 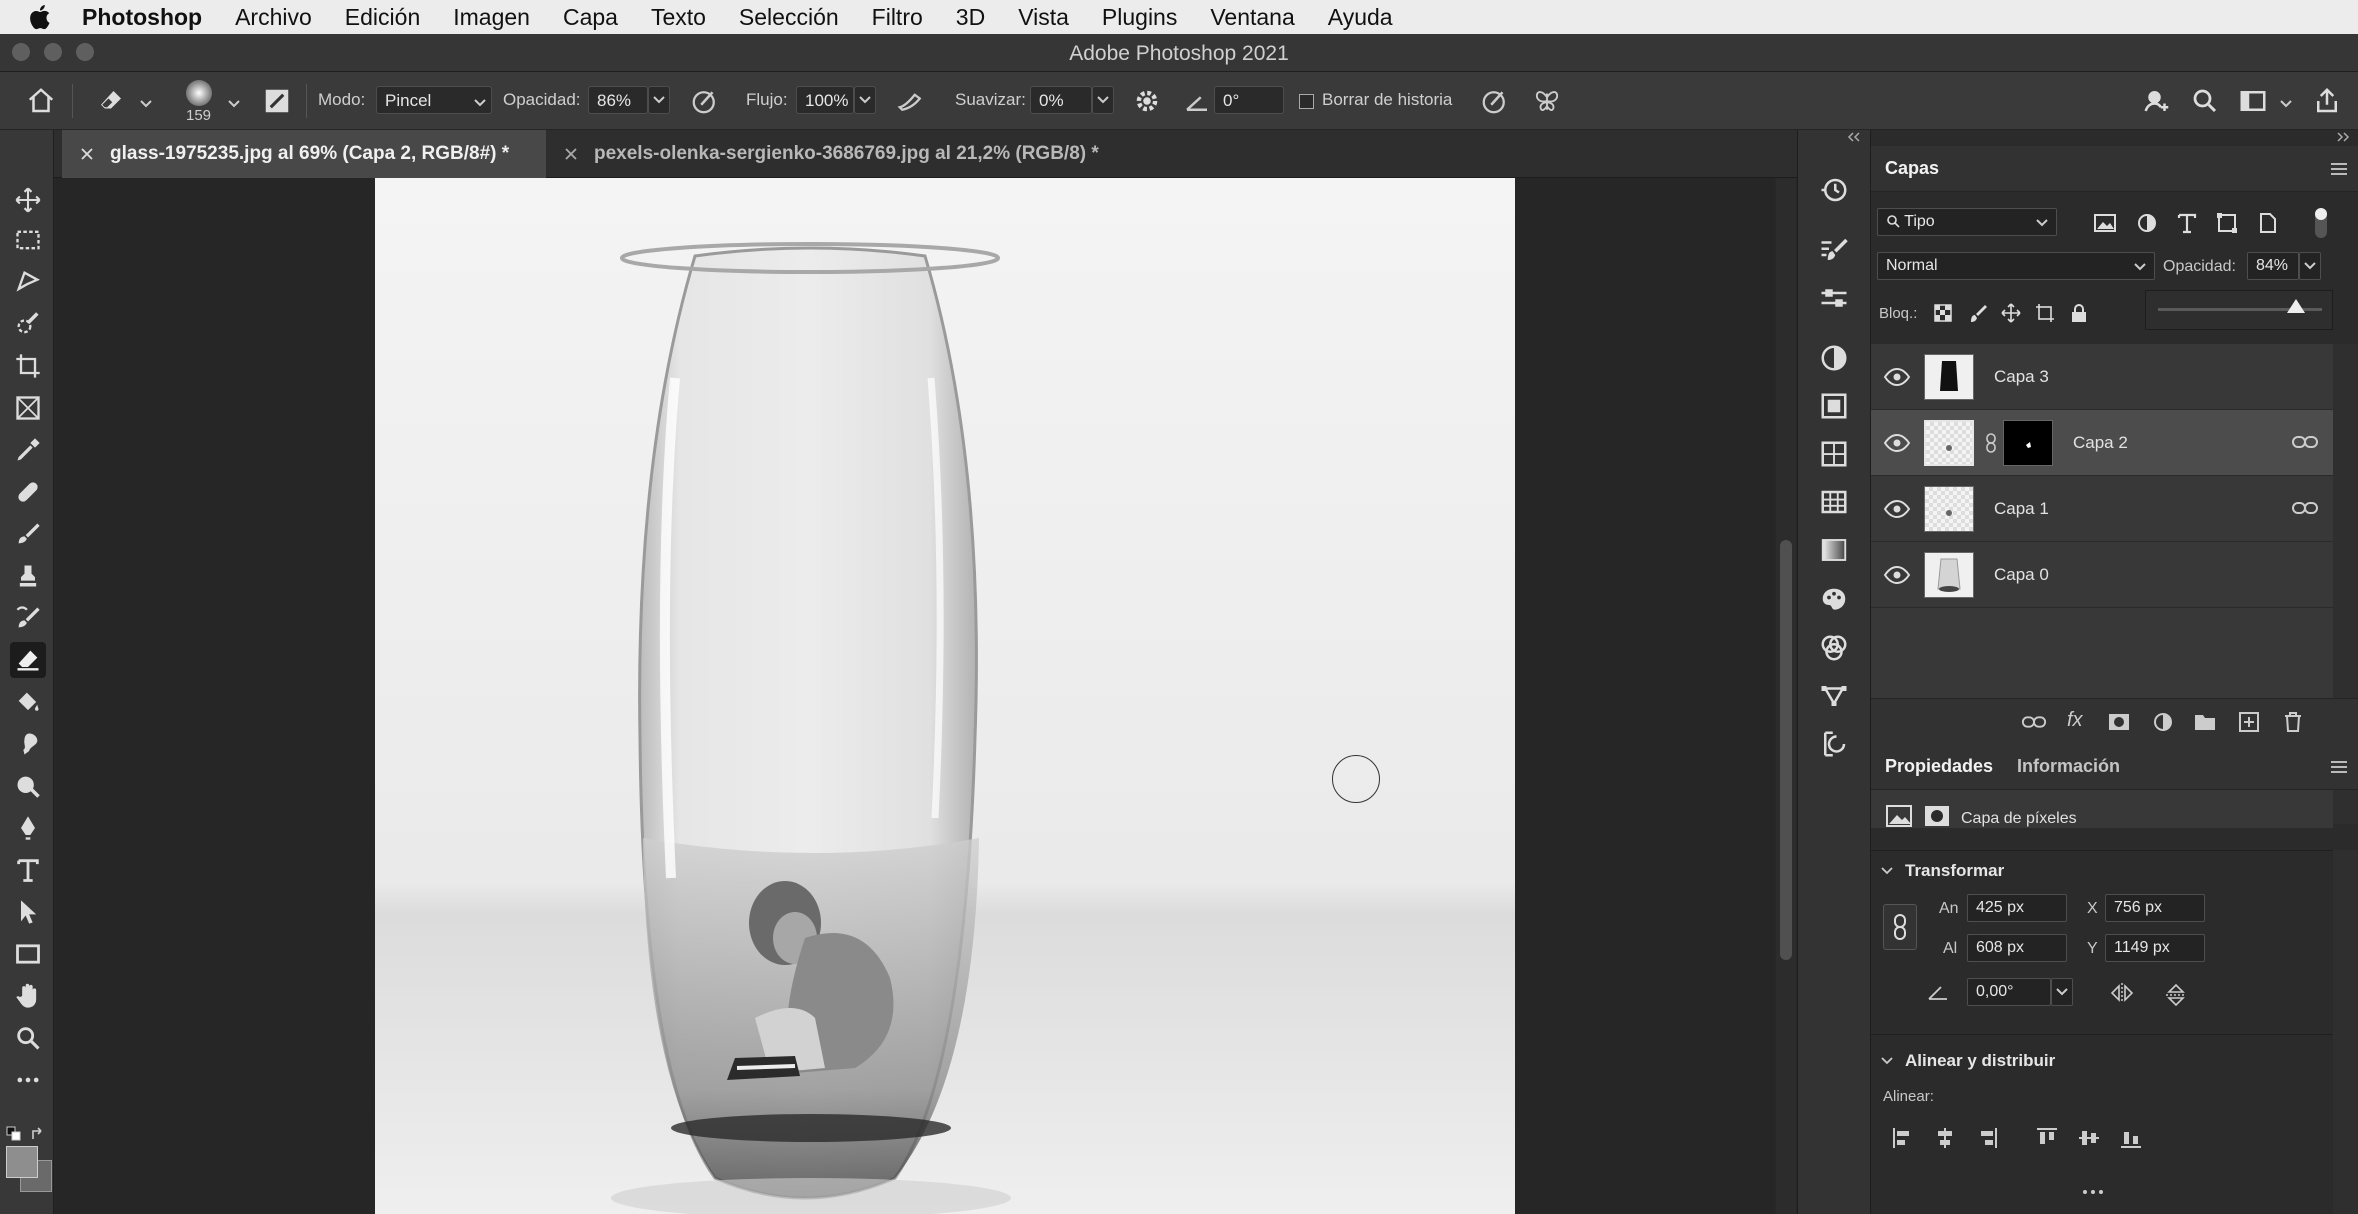 What do you see at coordinates (1495, 101) in the screenshot?
I see `pressure-size-icon` at bounding box center [1495, 101].